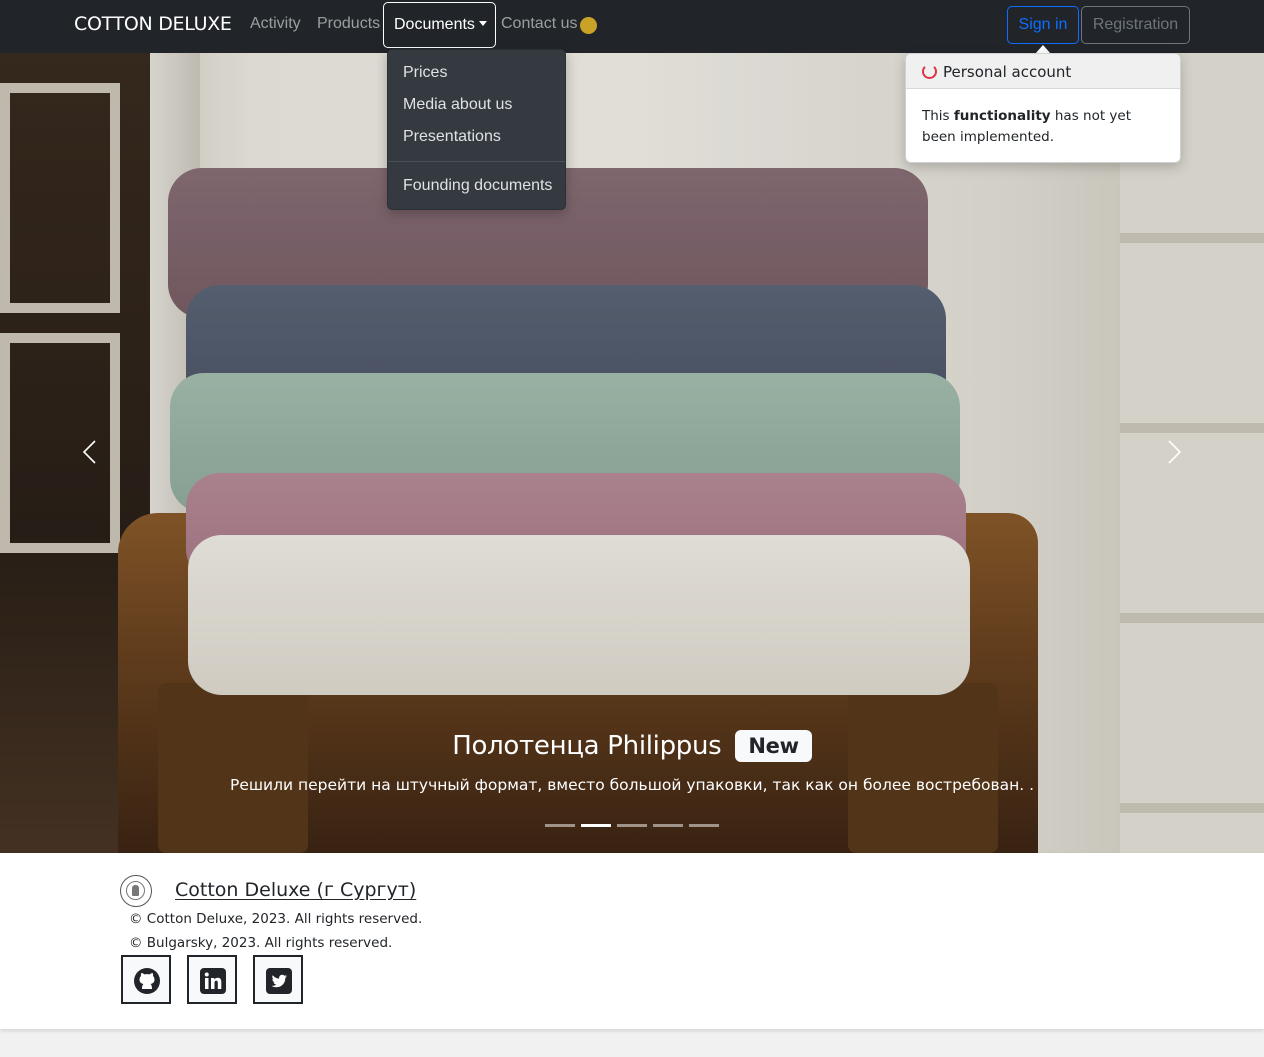 The image size is (1264, 1057). I want to click on caption-title-text: Полотенца Philippus, so click(587, 746).